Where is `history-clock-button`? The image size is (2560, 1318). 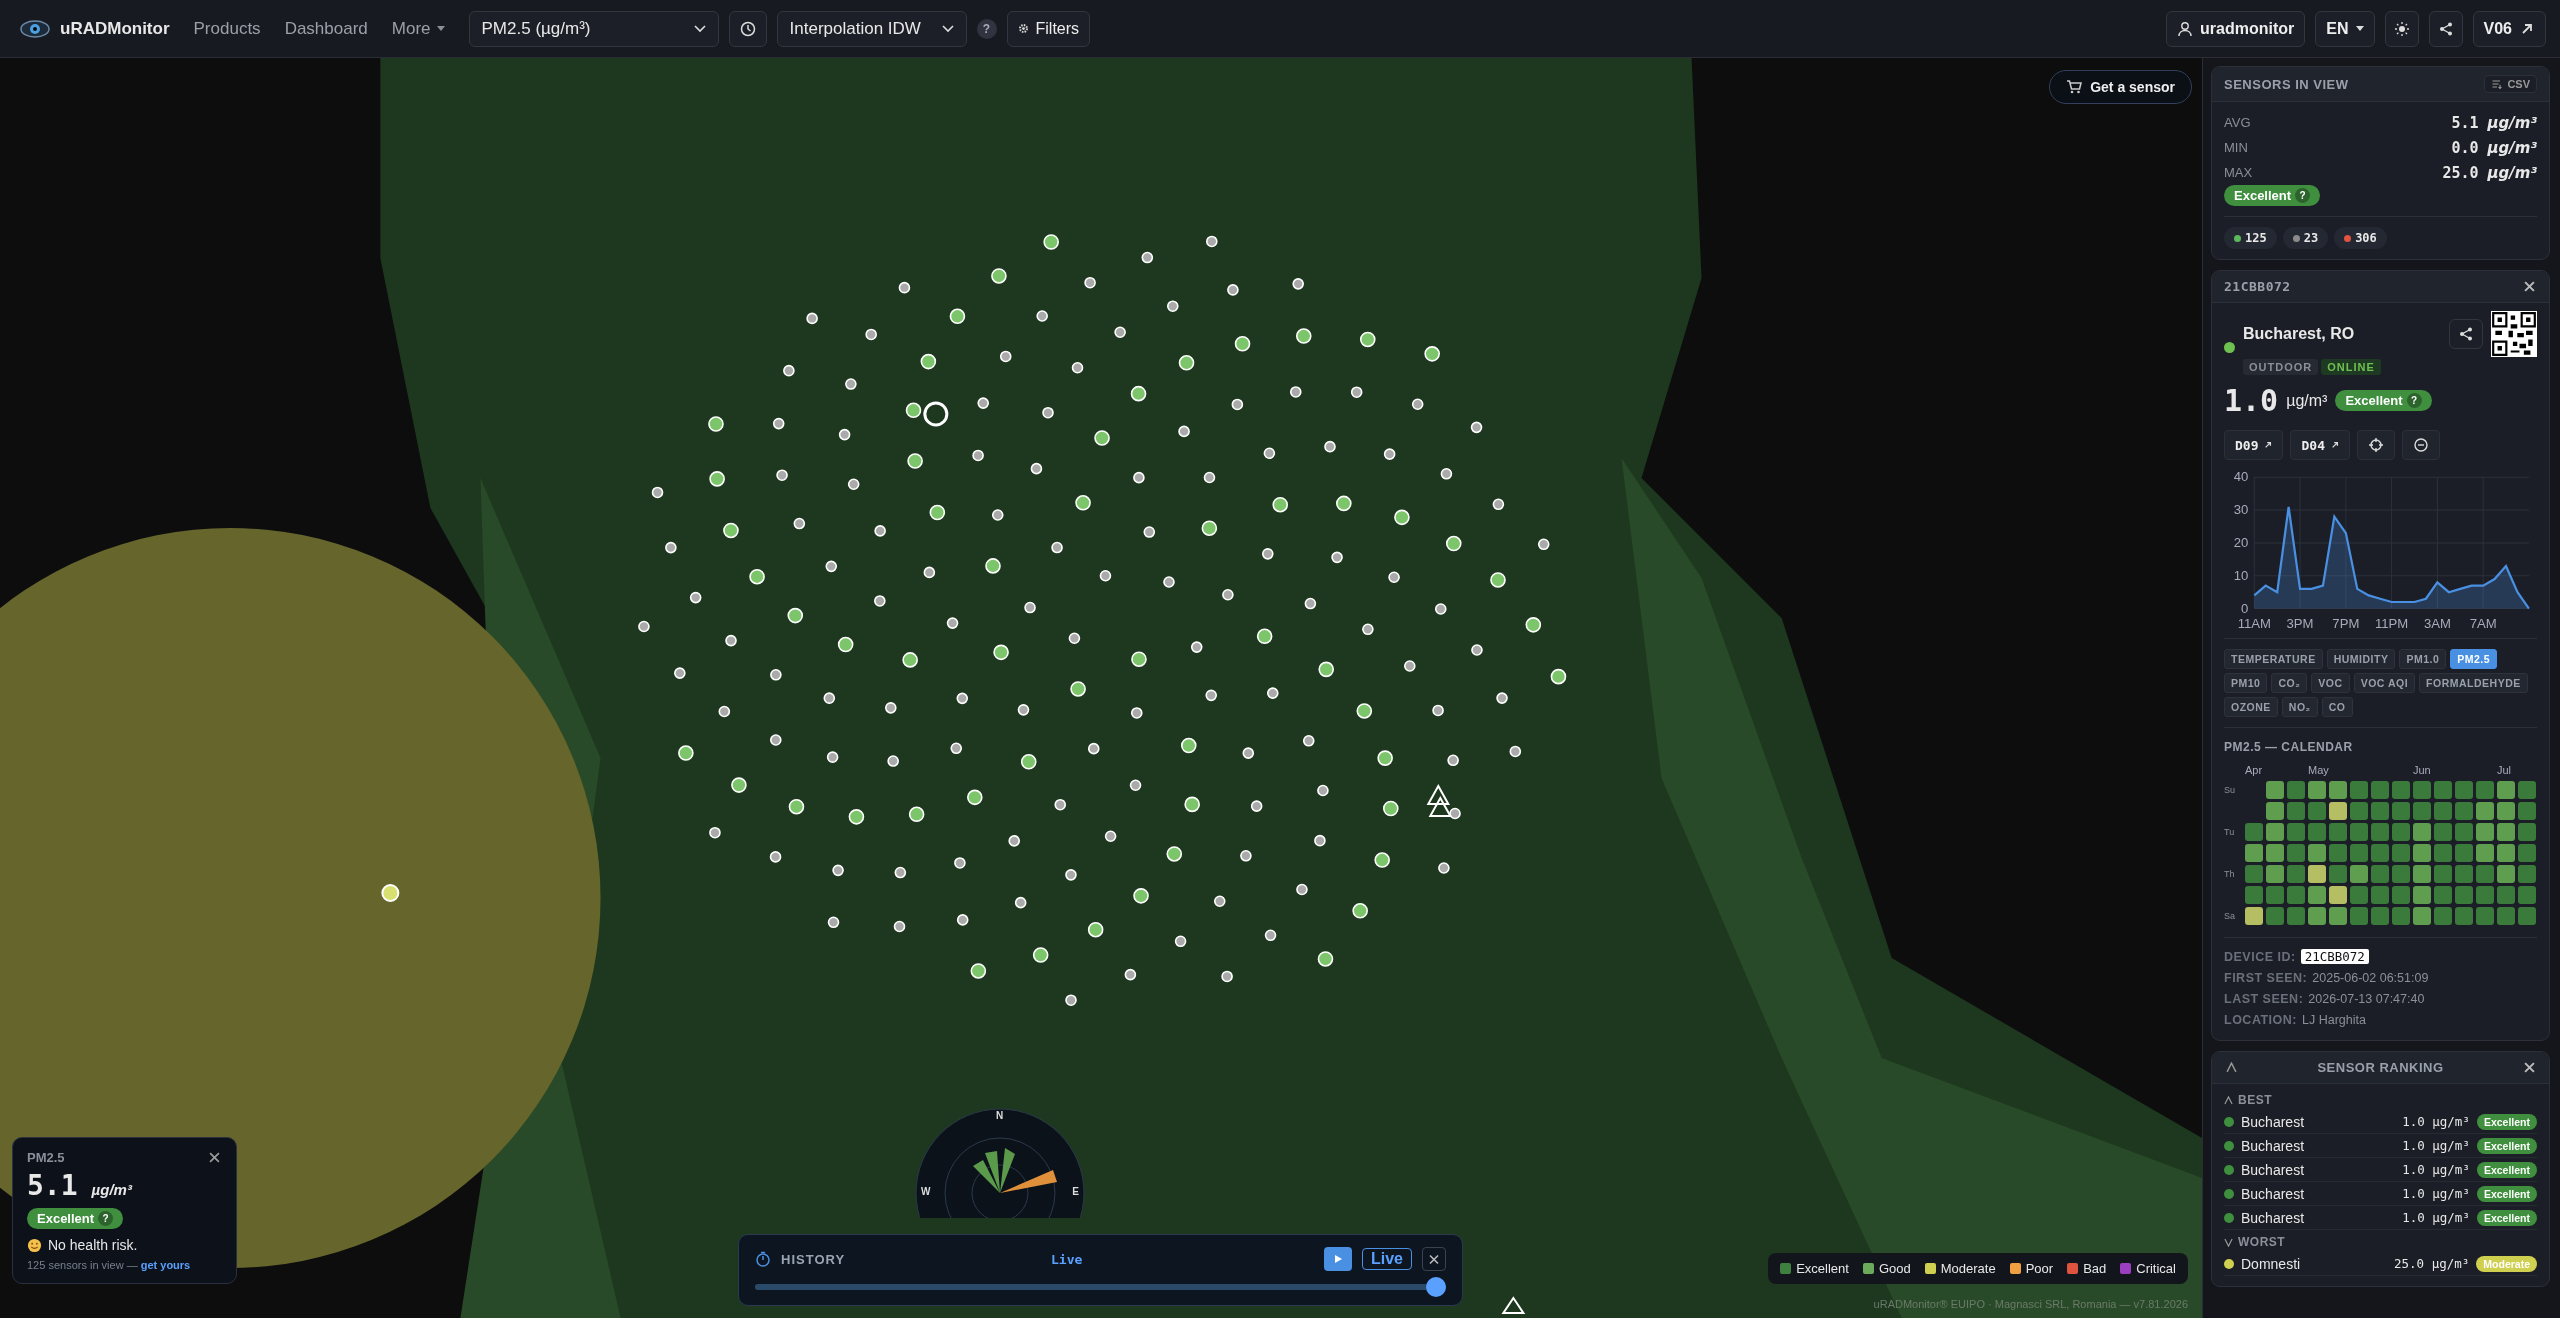
history-clock-button is located at coordinates (747, 28).